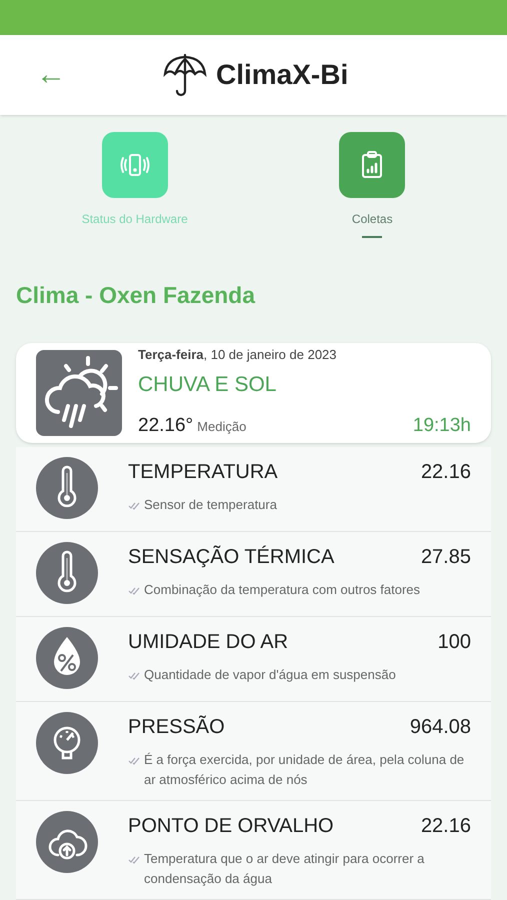  What do you see at coordinates (67, 743) in the screenshot?
I see `pressure-gauge-icon` at bounding box center [67, 743].